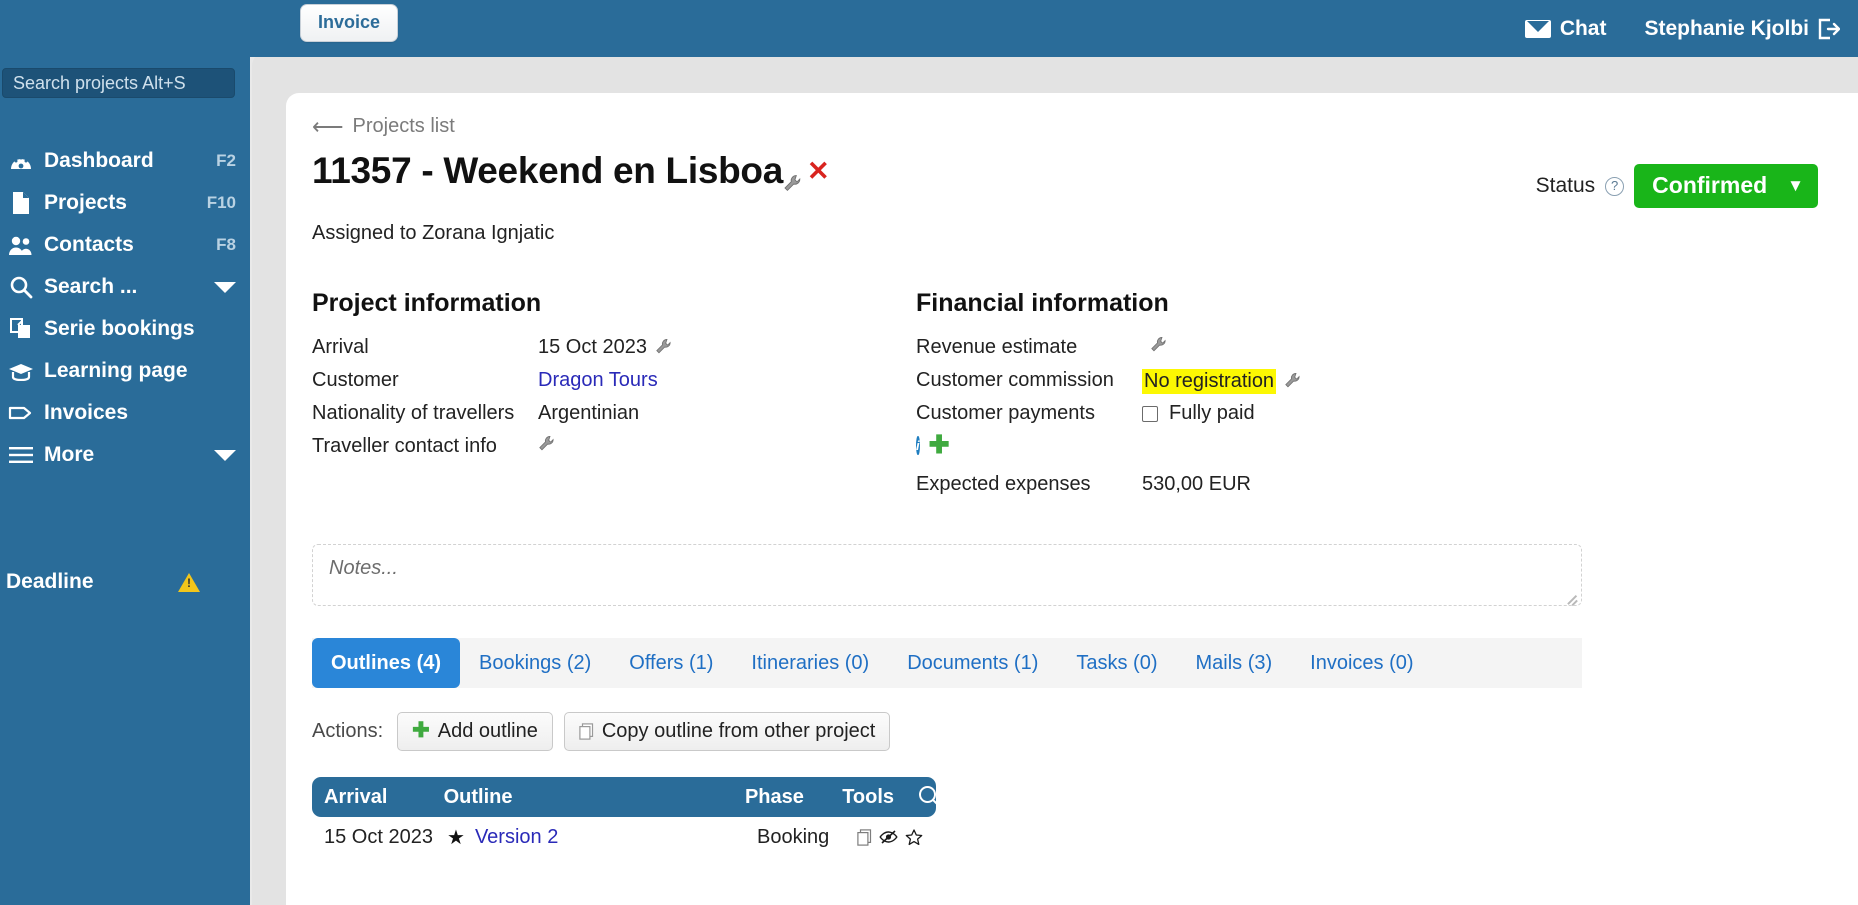 This screenshot has width=1858, height=905. I want to click on sidebar-item-learning-page: Learning page, so click(125, 371).